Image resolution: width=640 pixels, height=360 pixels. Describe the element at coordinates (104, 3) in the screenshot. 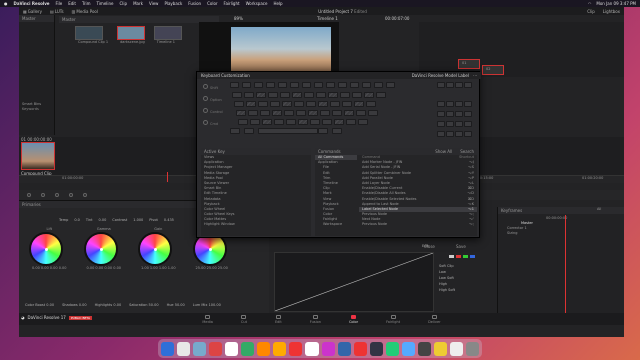

I see `menu-timeline: Timeline` at that location.